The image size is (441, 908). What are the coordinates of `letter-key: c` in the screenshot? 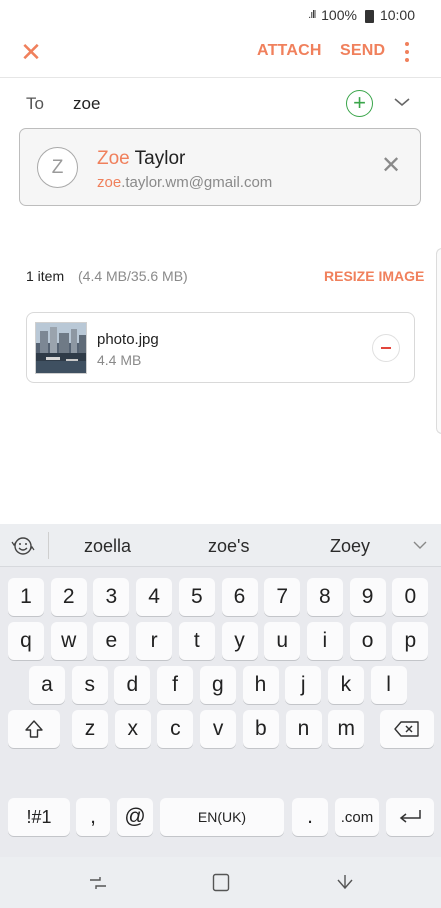 It's located at (175, 729).